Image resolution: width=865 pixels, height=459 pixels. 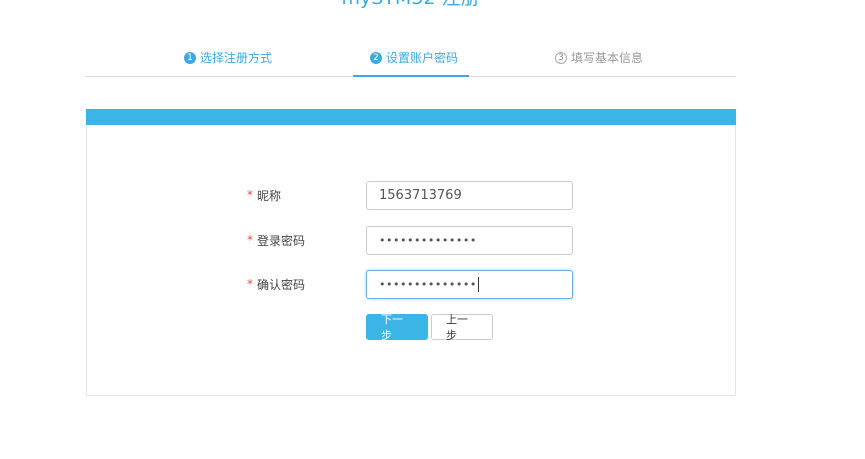 I want to click on prev-button: 上一步, so click(x=462, y=327).